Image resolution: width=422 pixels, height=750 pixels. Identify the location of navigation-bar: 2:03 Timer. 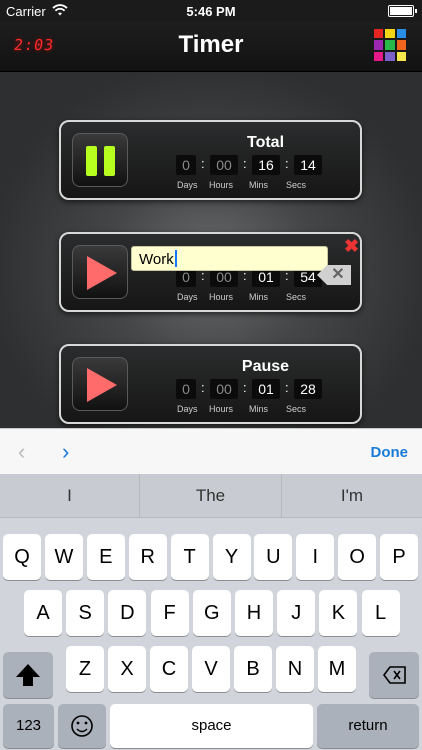
(211, 47).